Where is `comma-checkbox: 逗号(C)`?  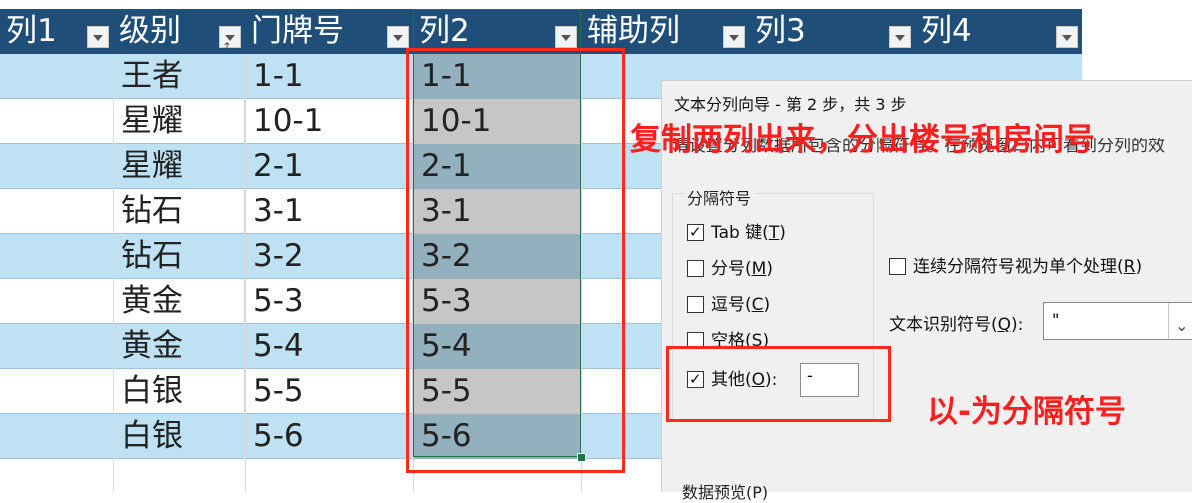
comma-checkbox: 逗号(C) is located at coordinates (728, 305).